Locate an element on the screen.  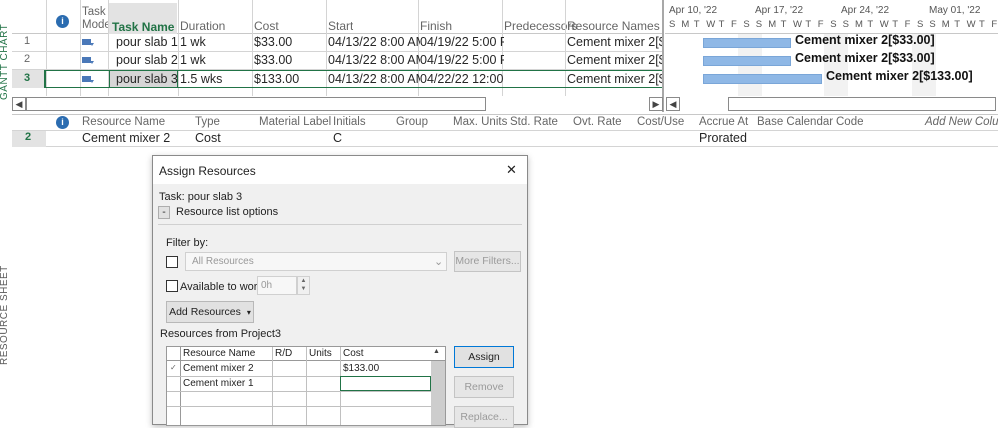
filter-select: All Resources ⌄ is located at coordinates (316, 261).